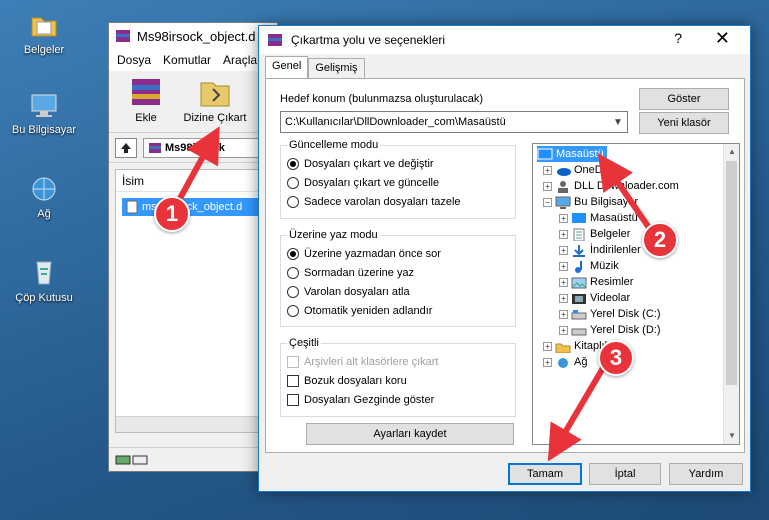  Describe the element at coordinates (371, 362) in the screenshot. I see `option-label: Arşivleri alt klasörlere çıkart` at that location.